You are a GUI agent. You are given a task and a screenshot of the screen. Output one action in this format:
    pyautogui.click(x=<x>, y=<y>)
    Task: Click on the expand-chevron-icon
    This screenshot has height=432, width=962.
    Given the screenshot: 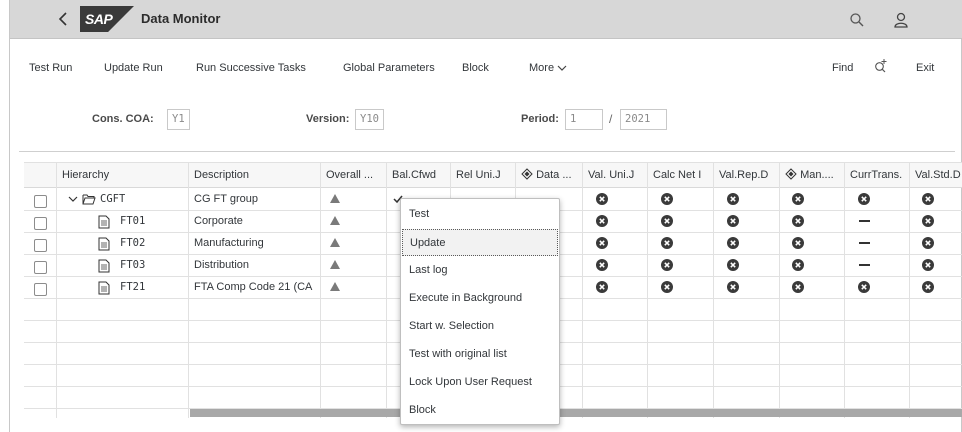 What is the action you would take?
    pyautogui.click(x=73, y=200)
    